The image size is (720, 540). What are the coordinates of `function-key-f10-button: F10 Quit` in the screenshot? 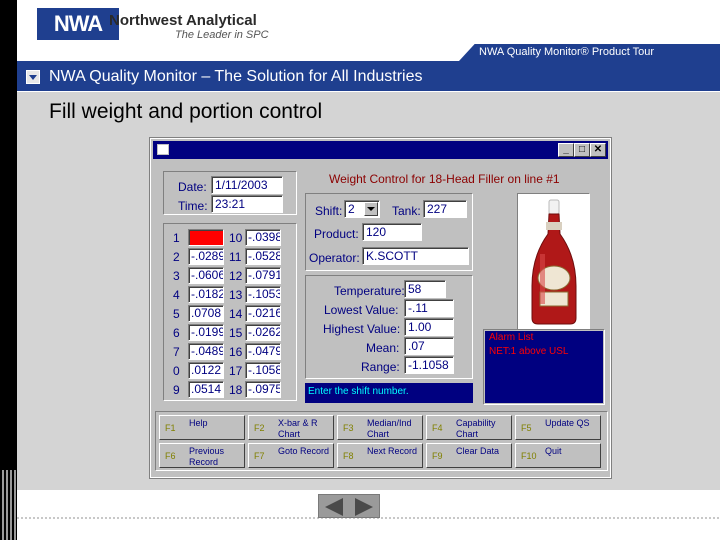 It's located at (558, 455).